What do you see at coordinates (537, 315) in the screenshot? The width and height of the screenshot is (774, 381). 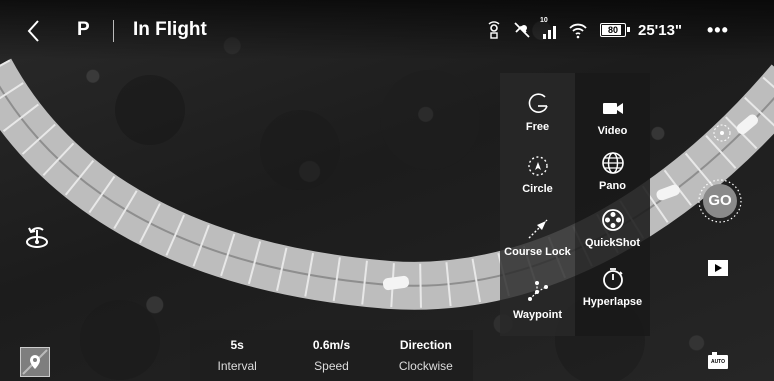 I see `mode-label: Waypoint` at bounding box center [537, 315].